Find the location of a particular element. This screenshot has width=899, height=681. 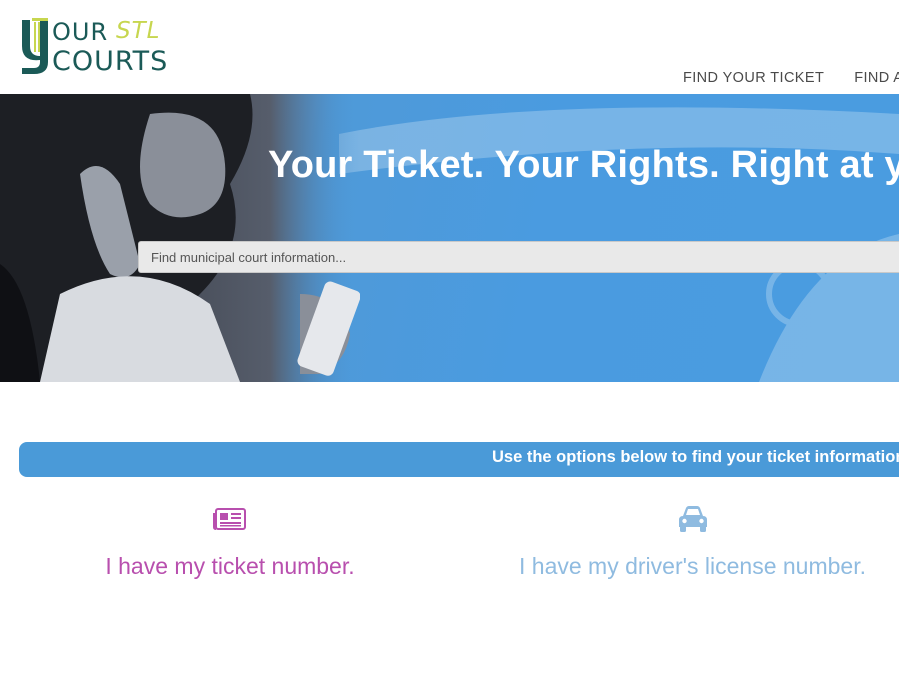

site-logo: OUR STL COURTS is located at coordinates (100, 47).